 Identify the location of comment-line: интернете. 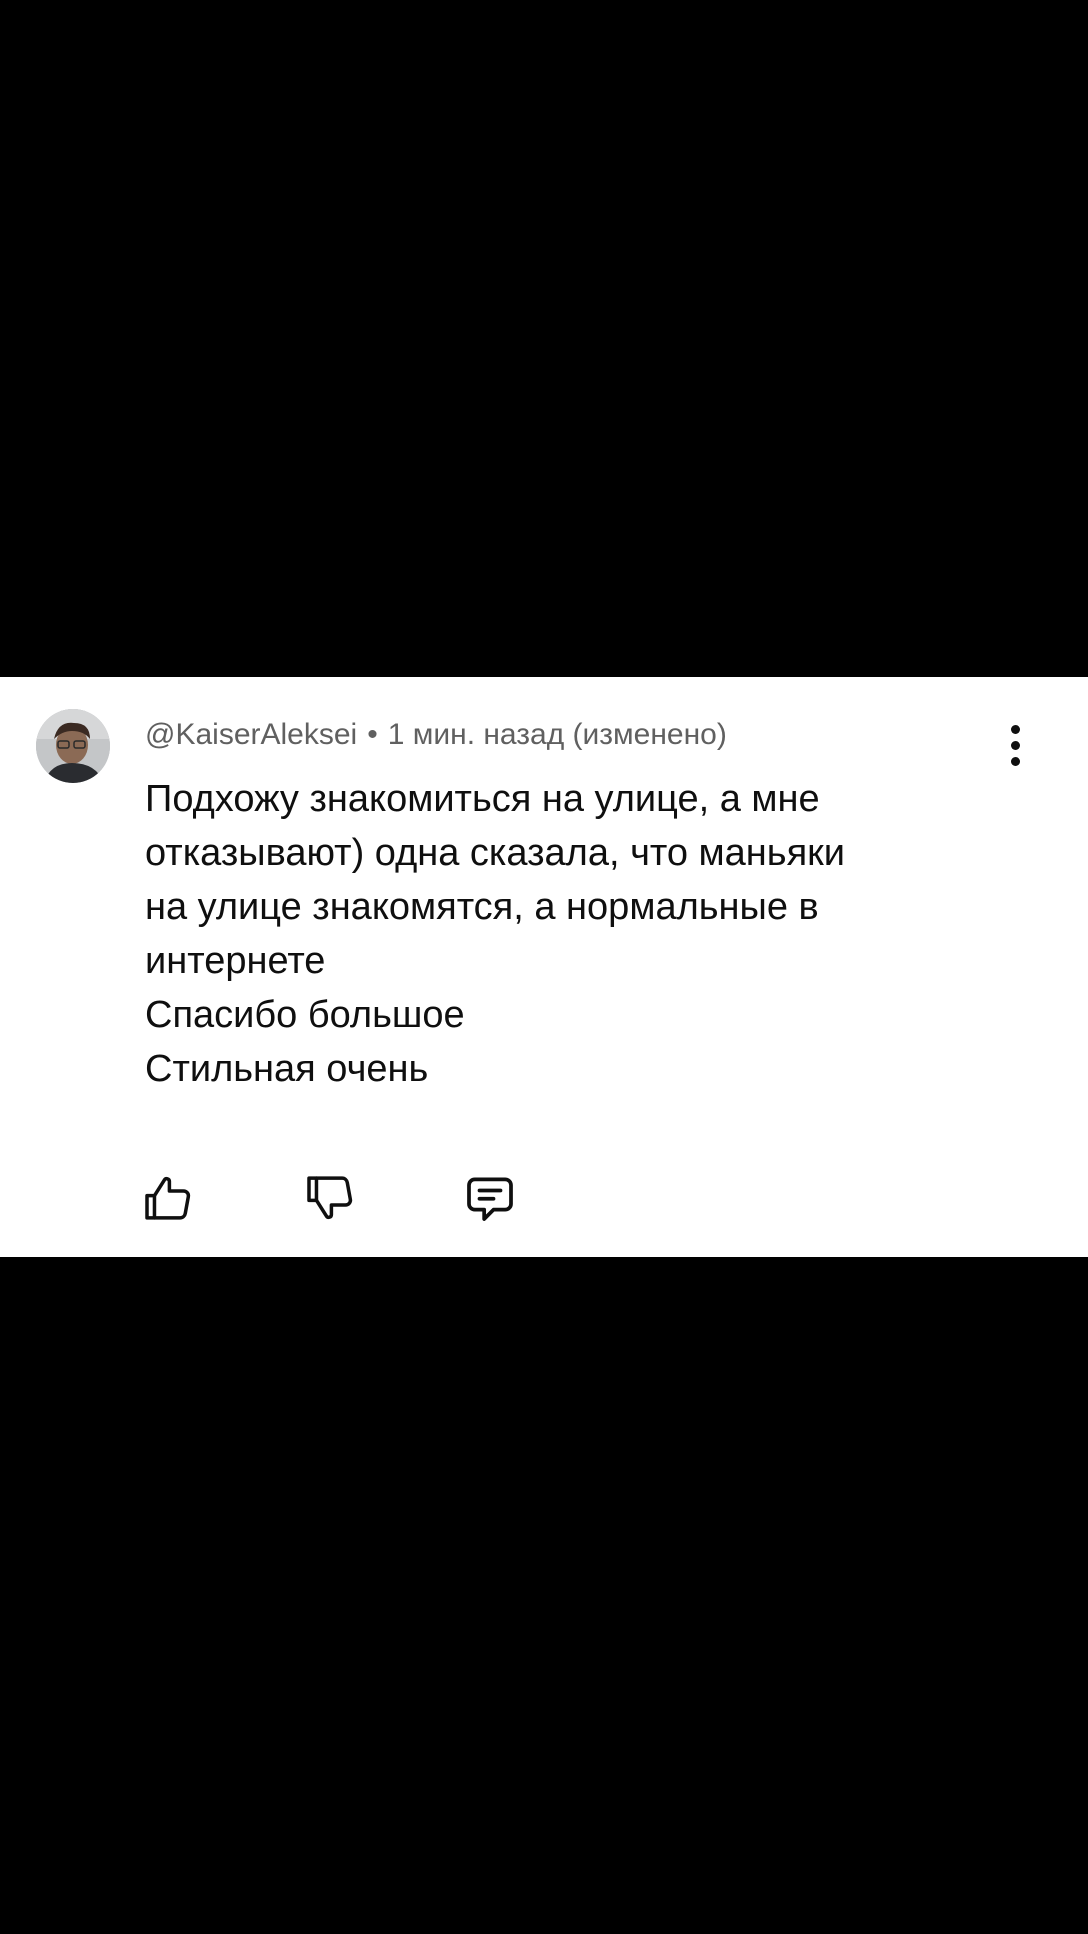
(235, 961).